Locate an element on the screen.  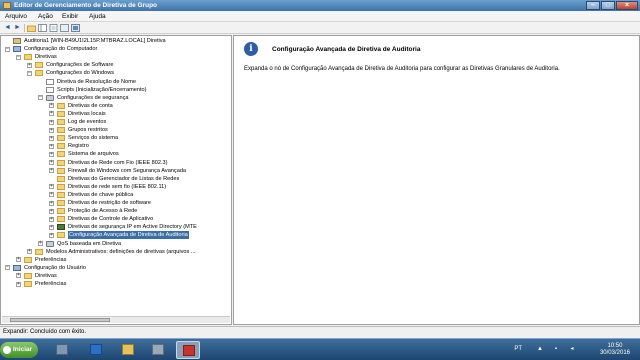
tree-item-qos: + QoS baseada em Diretiva is located at coordinates (116, 244).